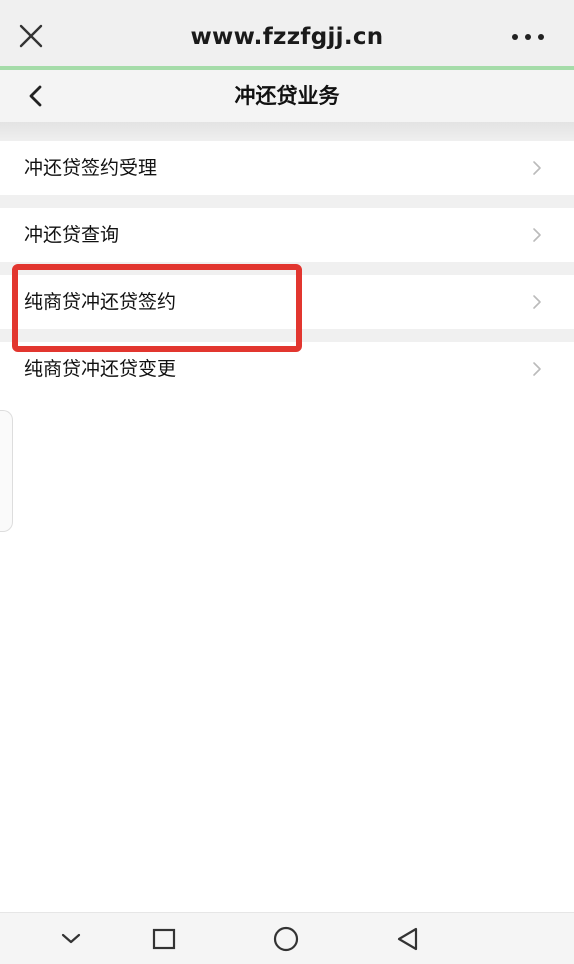  I want to click on page-header: 冲还贷业务, so click(287, 96).